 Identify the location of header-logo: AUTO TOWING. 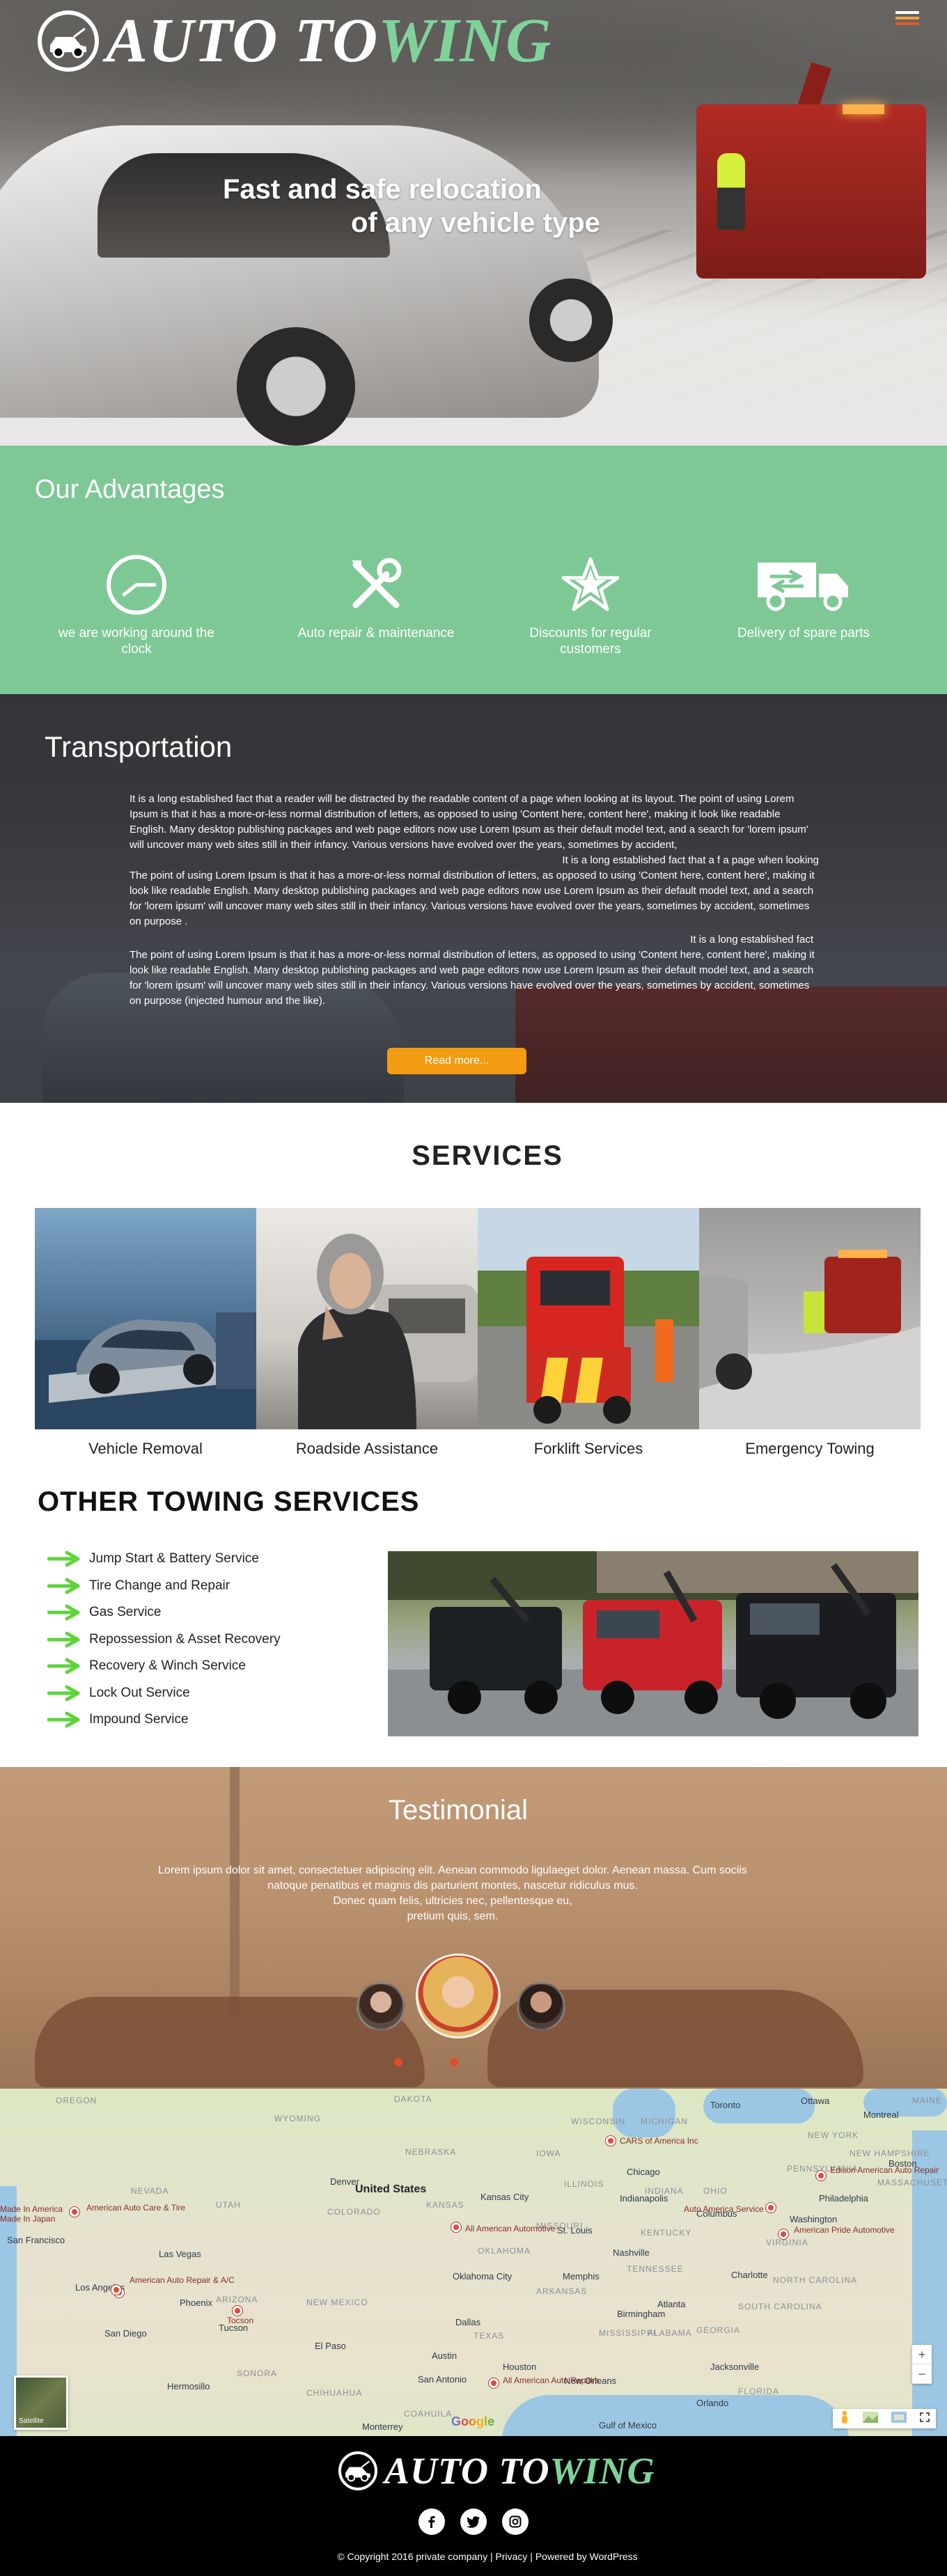
(294, 41).